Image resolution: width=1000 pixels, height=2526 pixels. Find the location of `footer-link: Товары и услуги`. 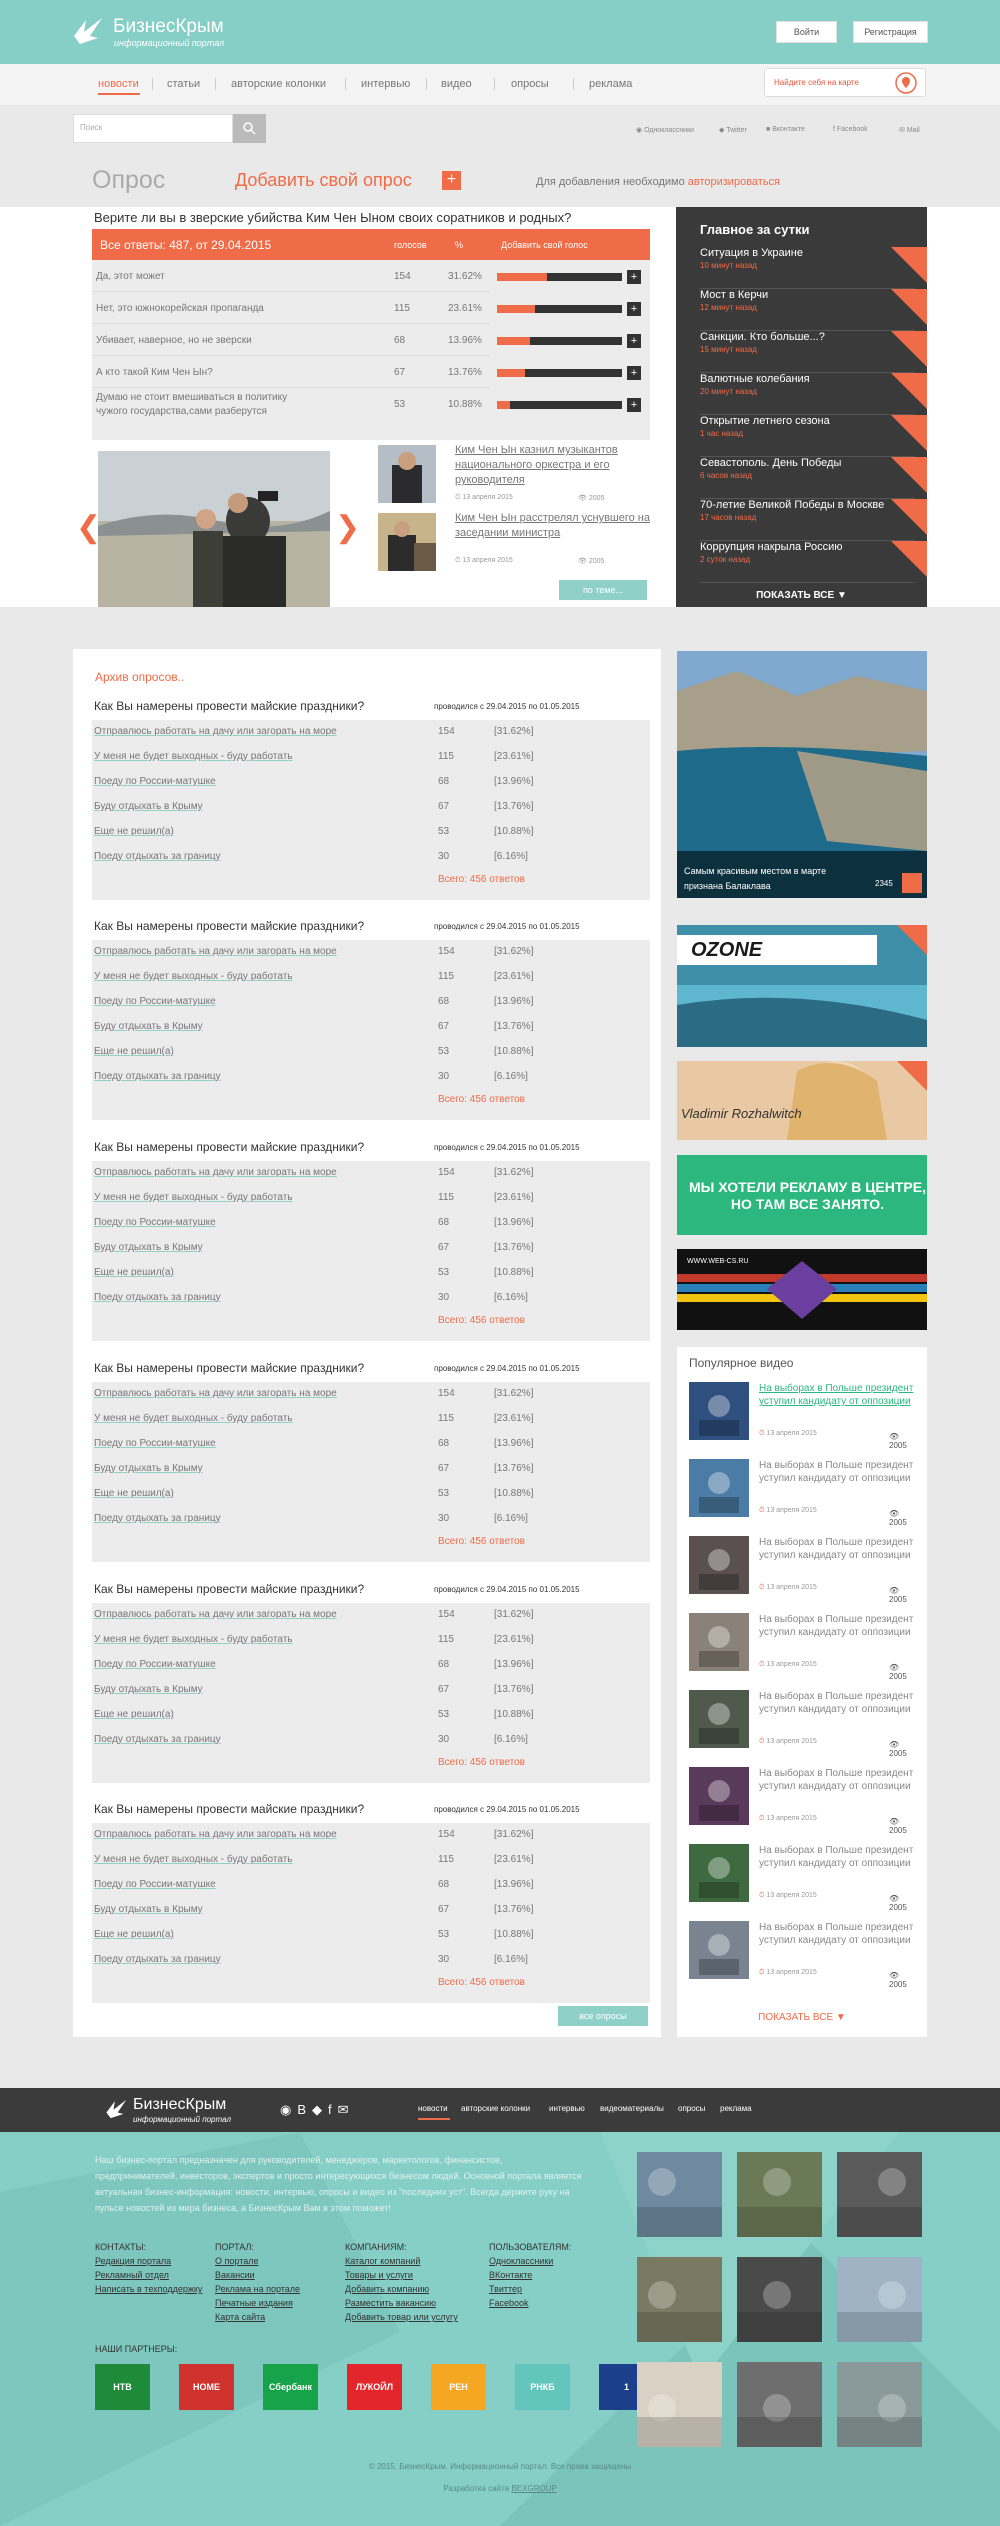

footer-link: Товары и услуги is located at coordinates (407, 2275).